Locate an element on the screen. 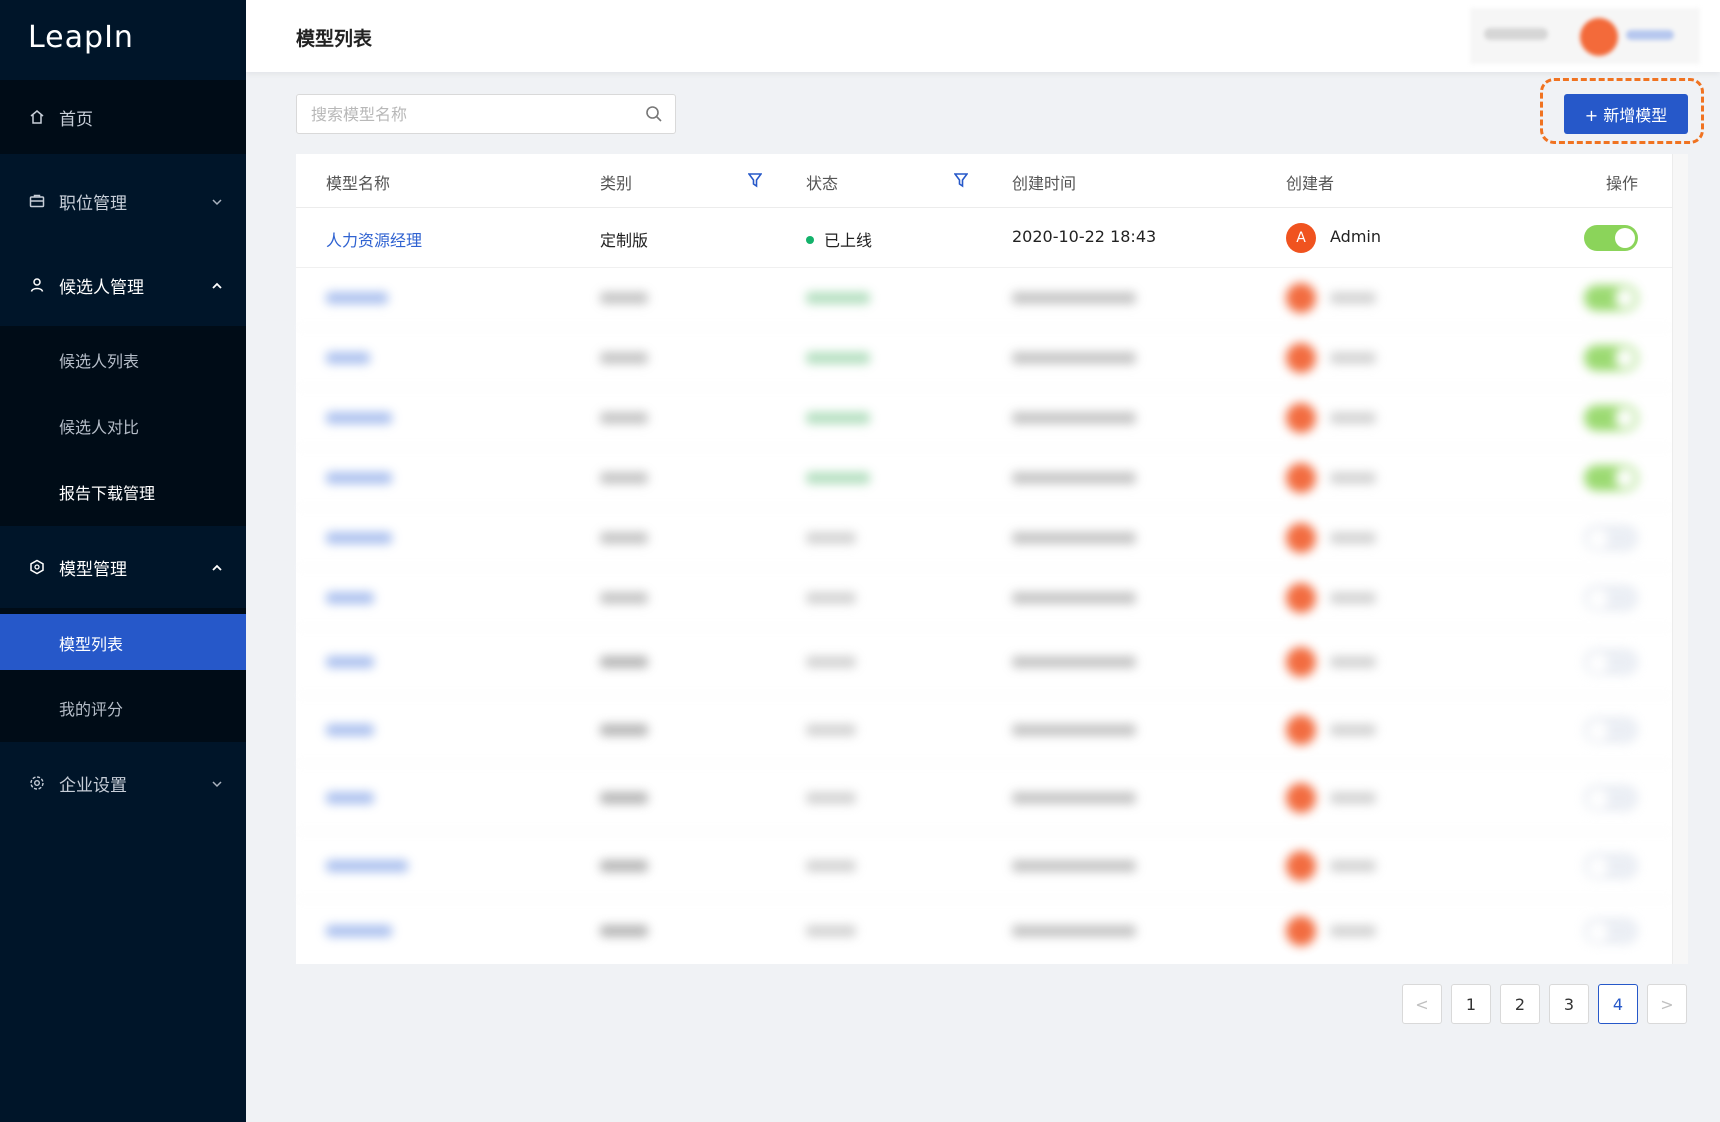 The height and width of the screenshot is (1122, 1720). pagination-page-3: 3 is located at coordinates (1569, 1004).